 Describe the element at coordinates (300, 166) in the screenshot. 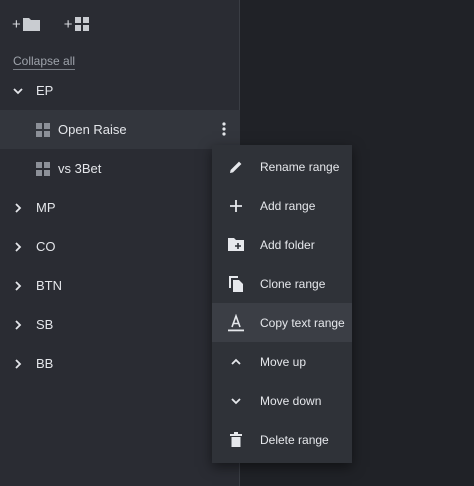

I see `menu-item-label: Rename range` at that location.